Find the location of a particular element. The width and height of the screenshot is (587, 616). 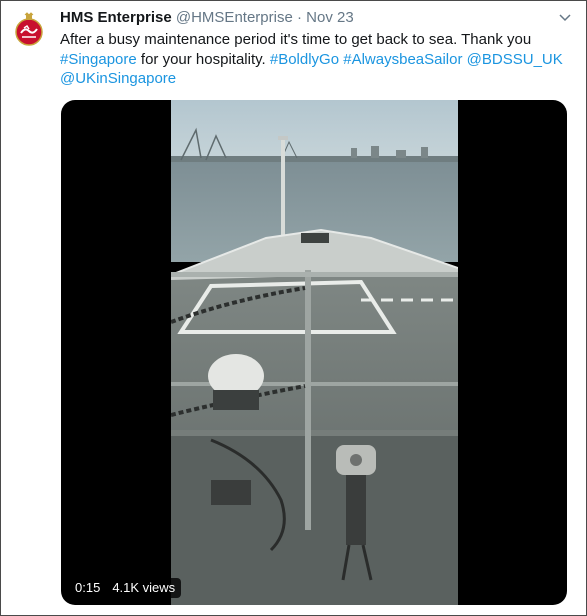

video-info-badge: 0:15 4.1K views is located at coordinates (125, 588).